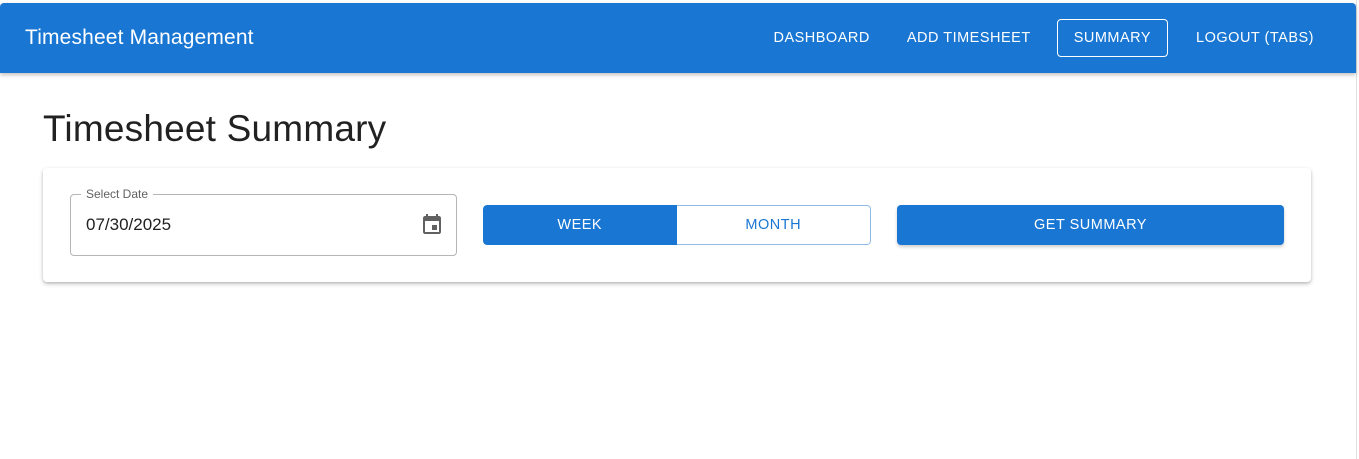  I want to click on app-title: Timesheet Management, so click(139, 37).